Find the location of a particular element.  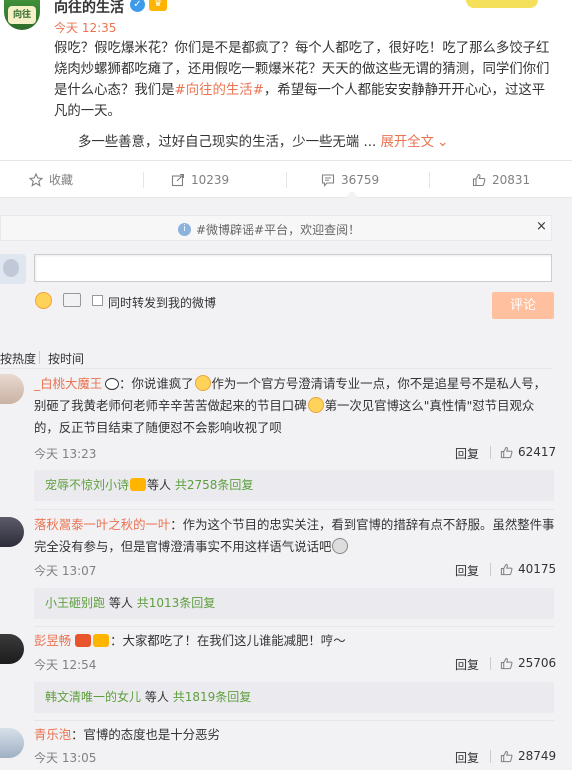

repost-icon is located at coordinates (178, 180).